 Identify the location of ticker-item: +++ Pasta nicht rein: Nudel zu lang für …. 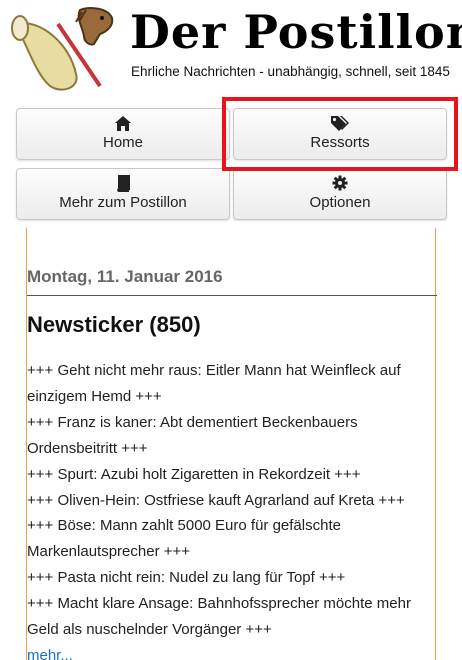
(186, 578).